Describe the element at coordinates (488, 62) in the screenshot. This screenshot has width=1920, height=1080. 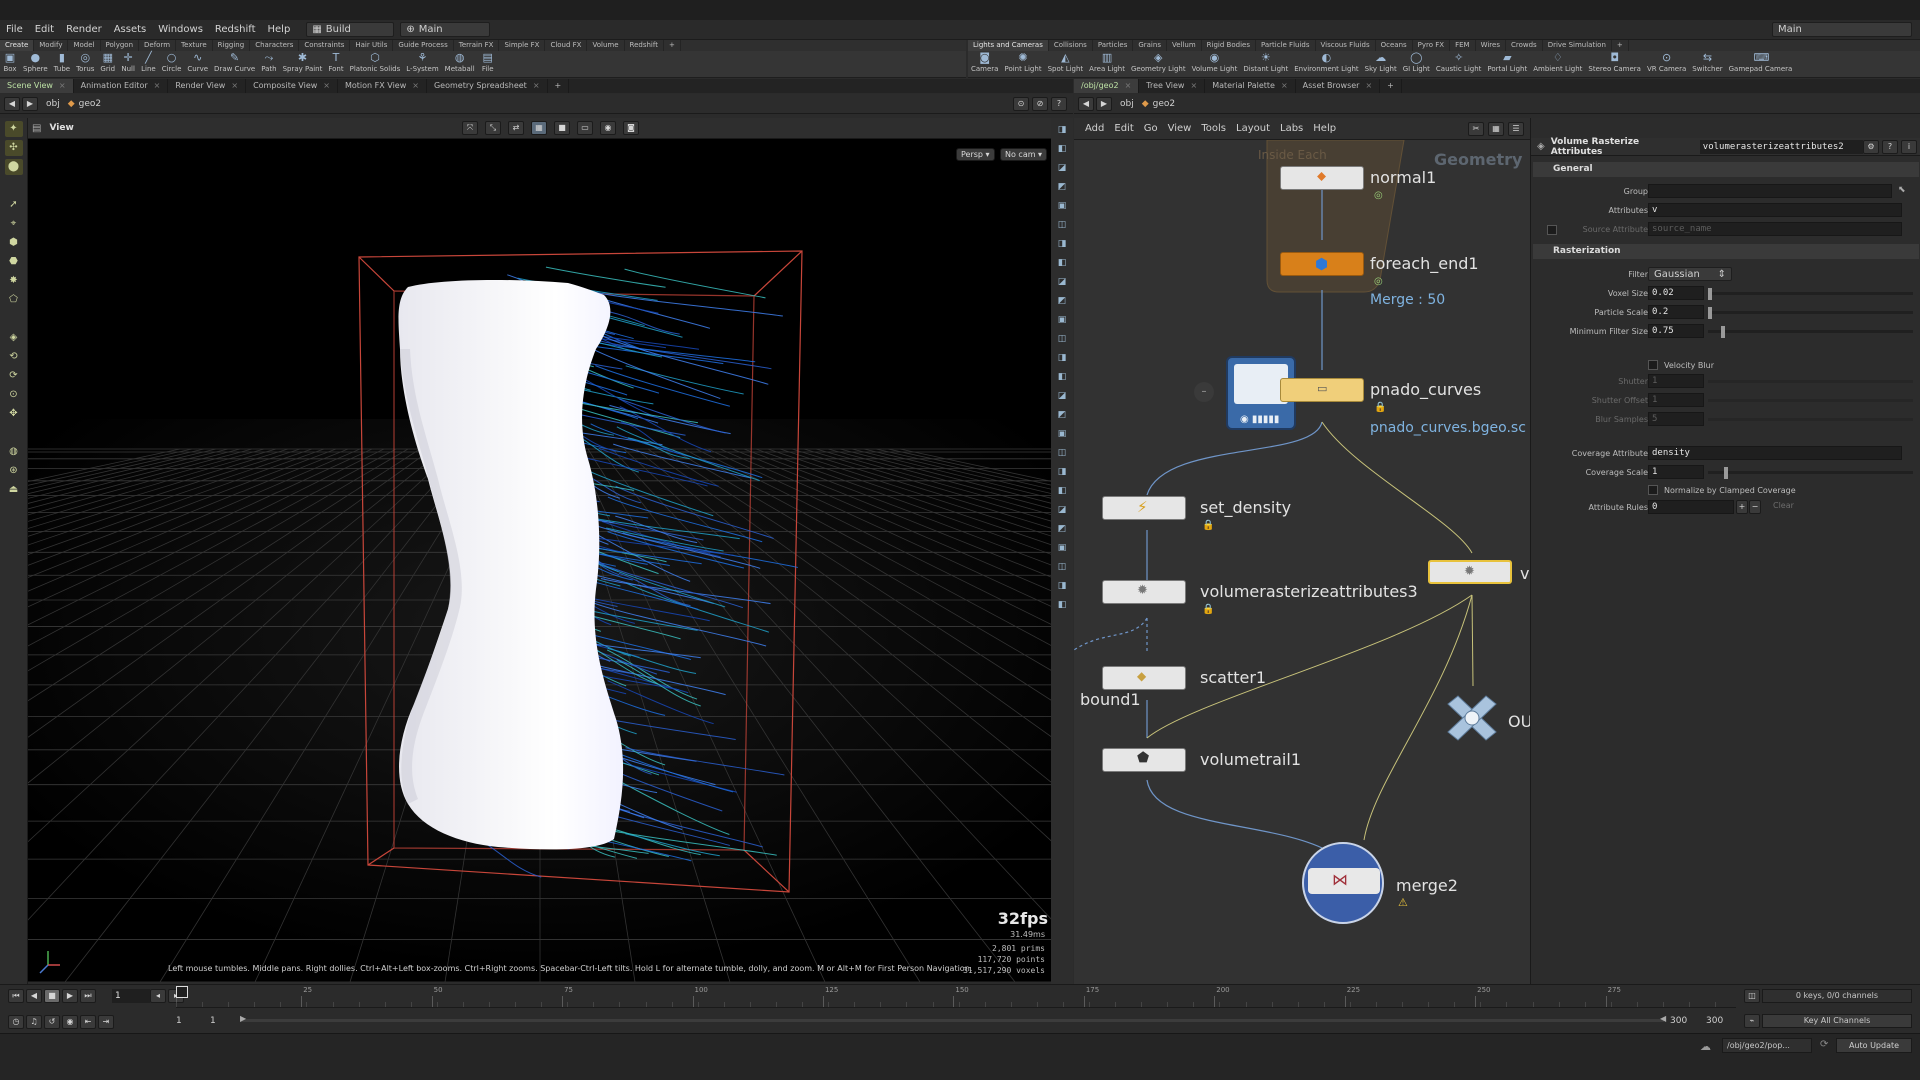
I see `tool-file: ▤ File` at that location.